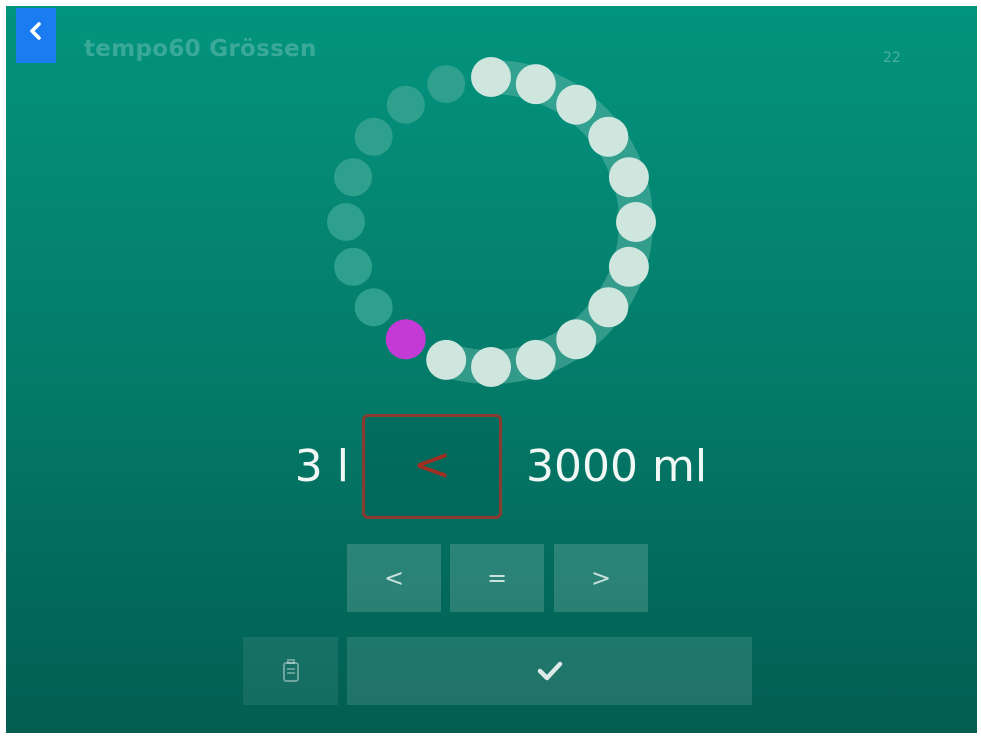 The image size is (981, 738). Describe the element at coordinates (405, 339) in the screenshot. I see `progress-dot-current` at that location.